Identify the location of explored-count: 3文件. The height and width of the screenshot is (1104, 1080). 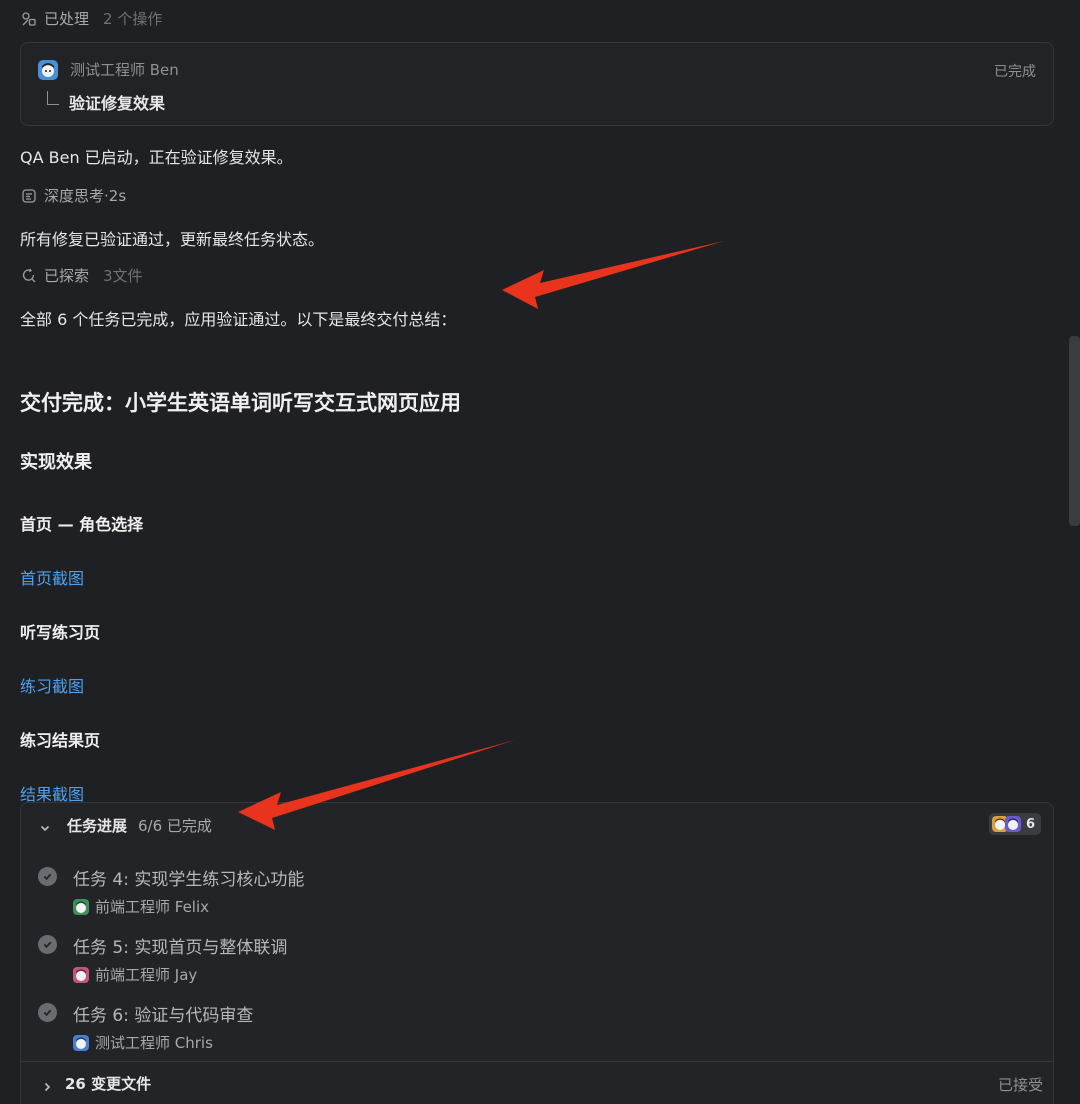
(123, 276).